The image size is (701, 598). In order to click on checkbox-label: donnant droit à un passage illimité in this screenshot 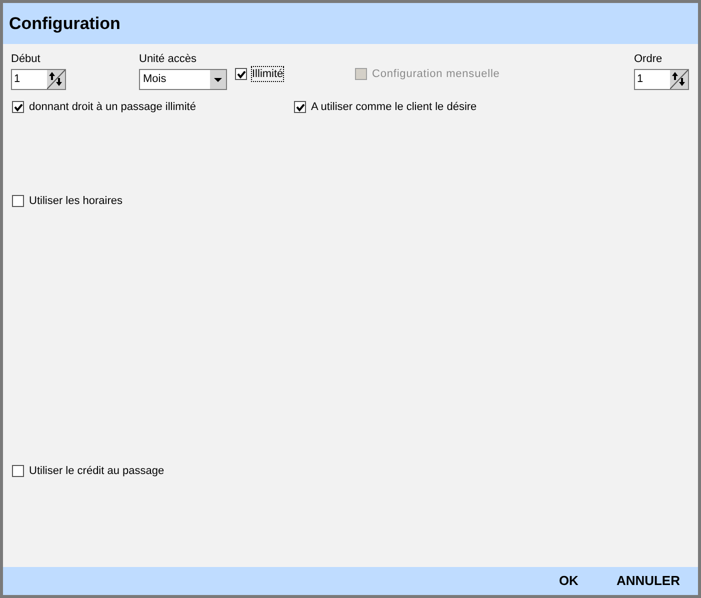, I will do `click(112, 107)`.